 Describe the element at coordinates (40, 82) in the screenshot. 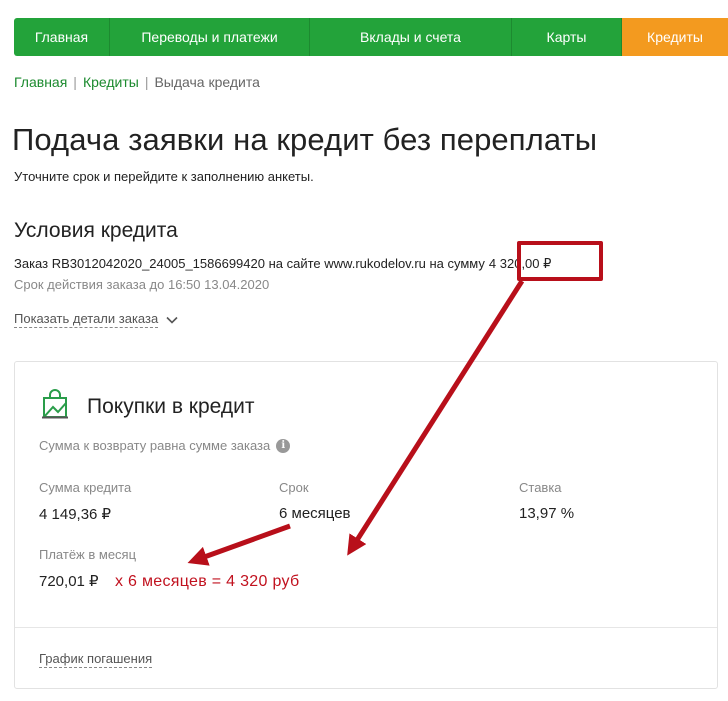

I see `breadcrumb-home-link: Главная` at that location.